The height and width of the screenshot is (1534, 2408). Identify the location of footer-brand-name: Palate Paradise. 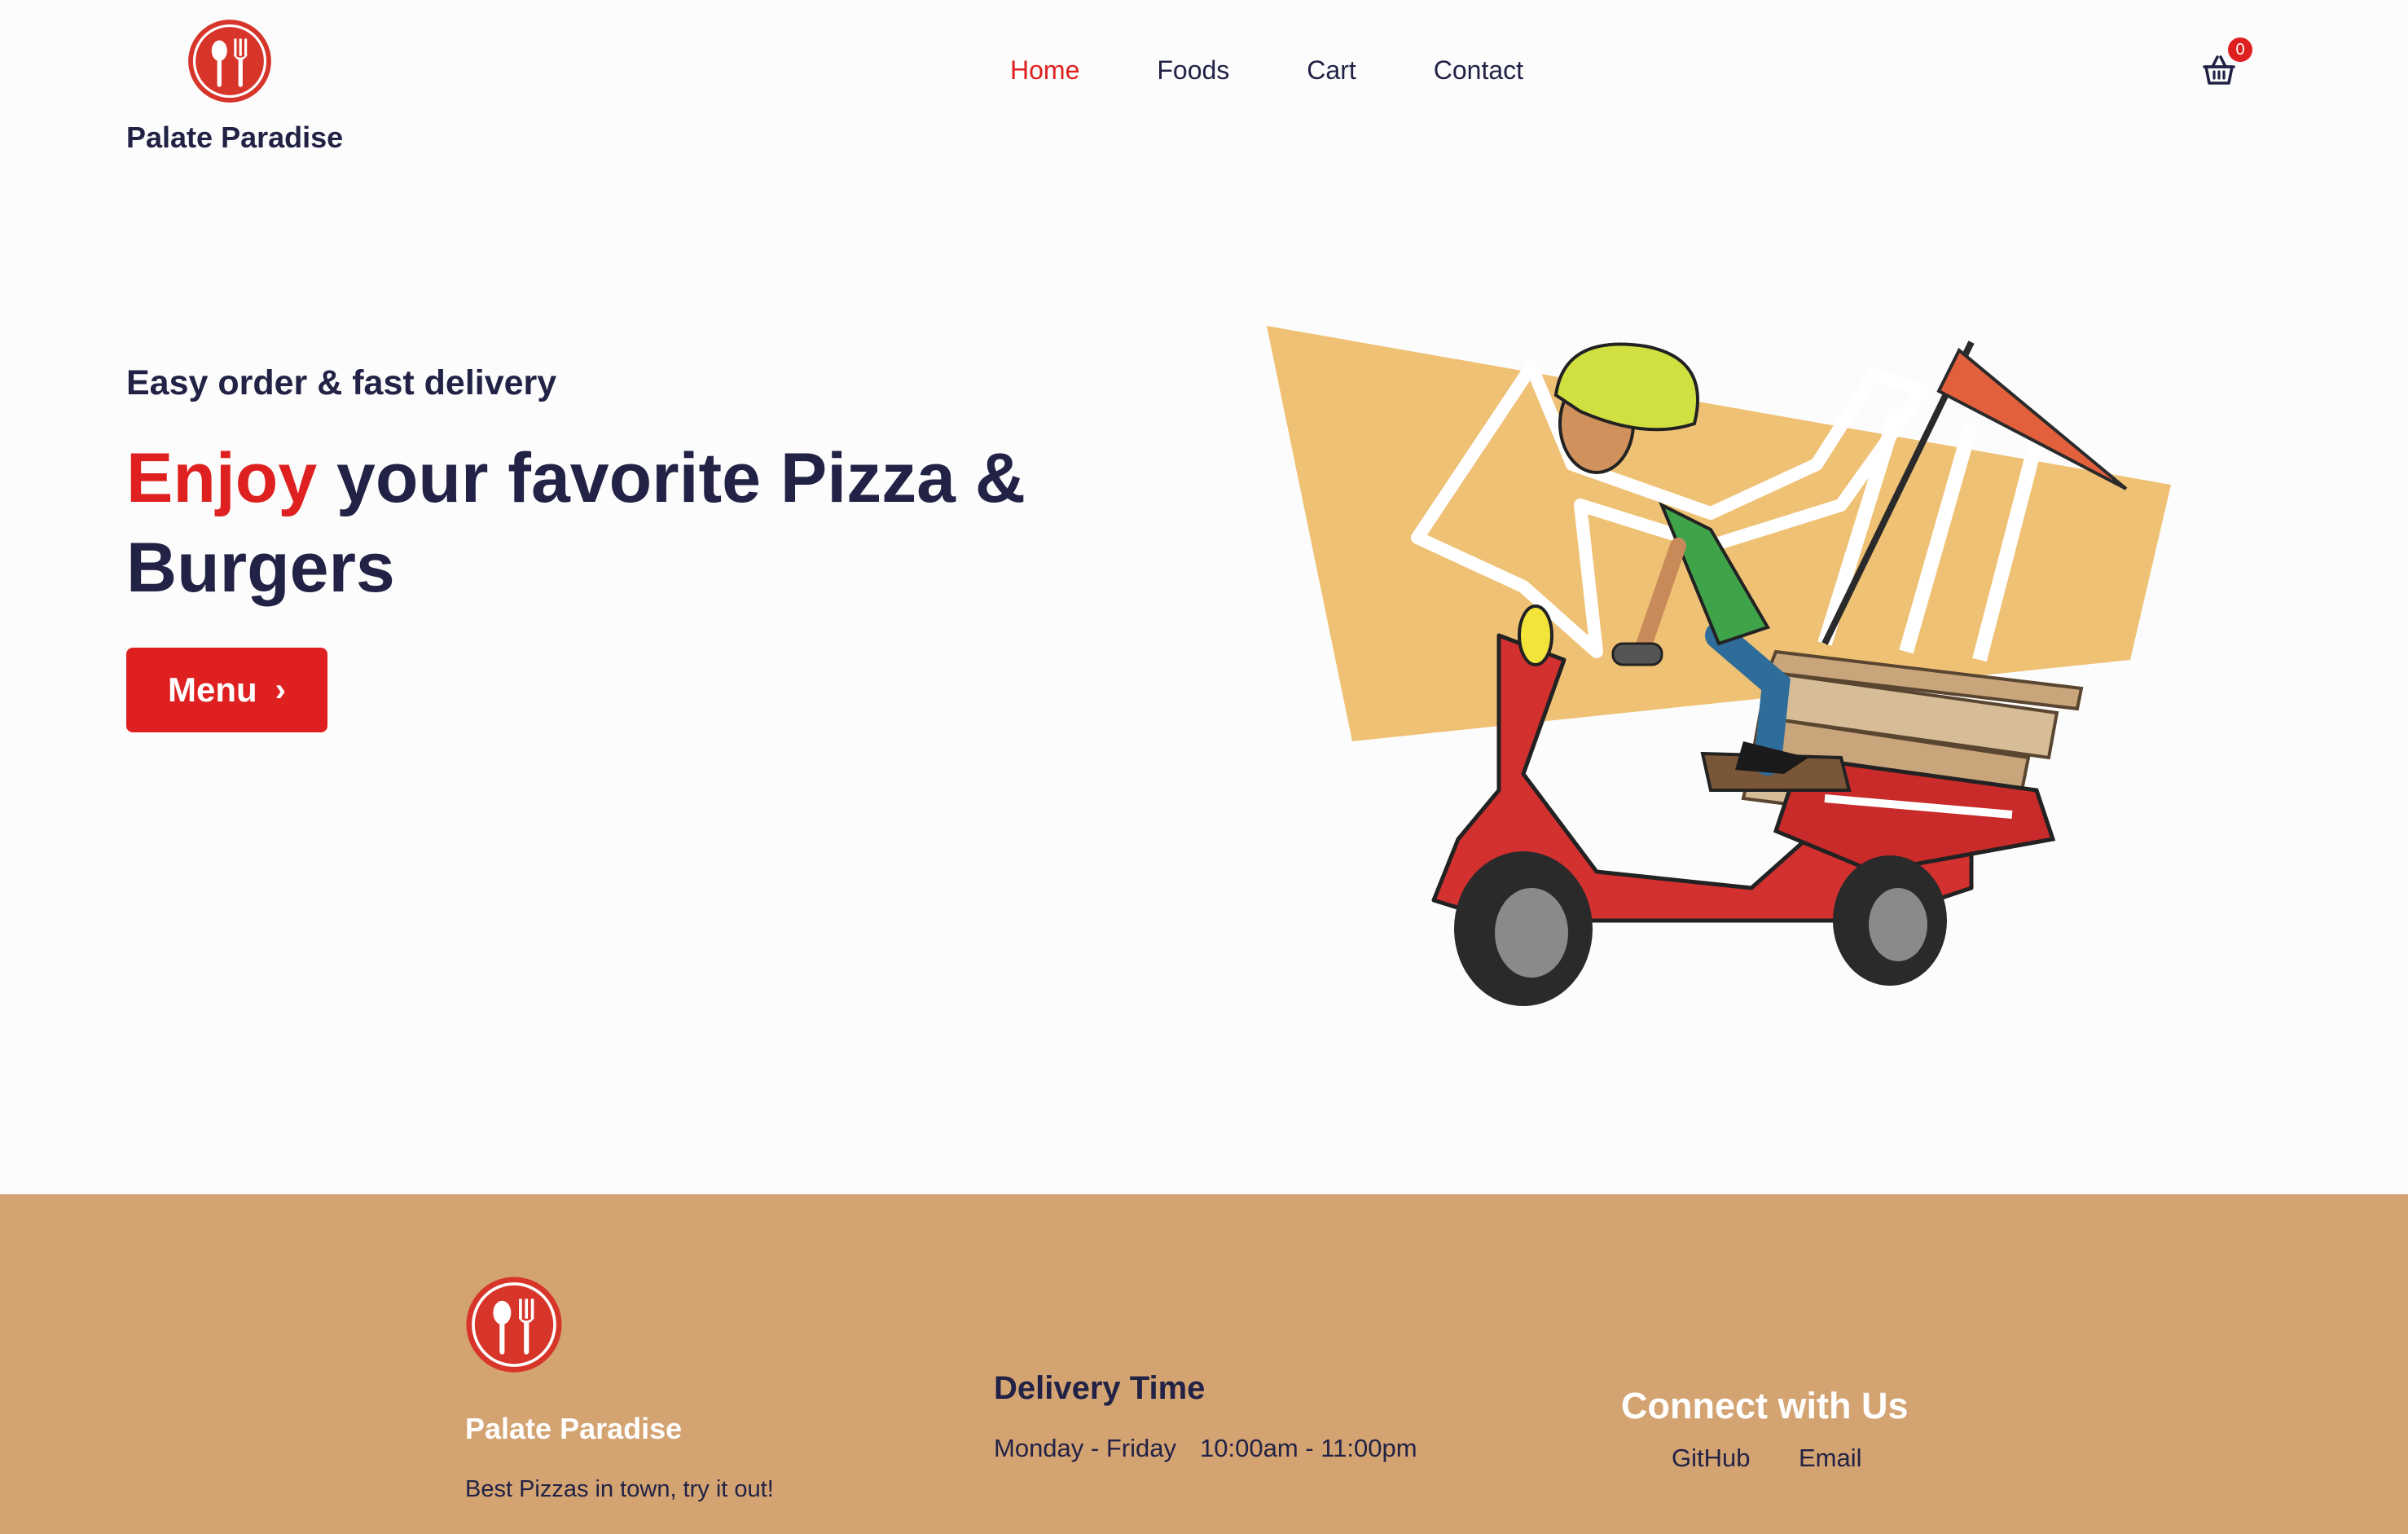
(574, 1428).